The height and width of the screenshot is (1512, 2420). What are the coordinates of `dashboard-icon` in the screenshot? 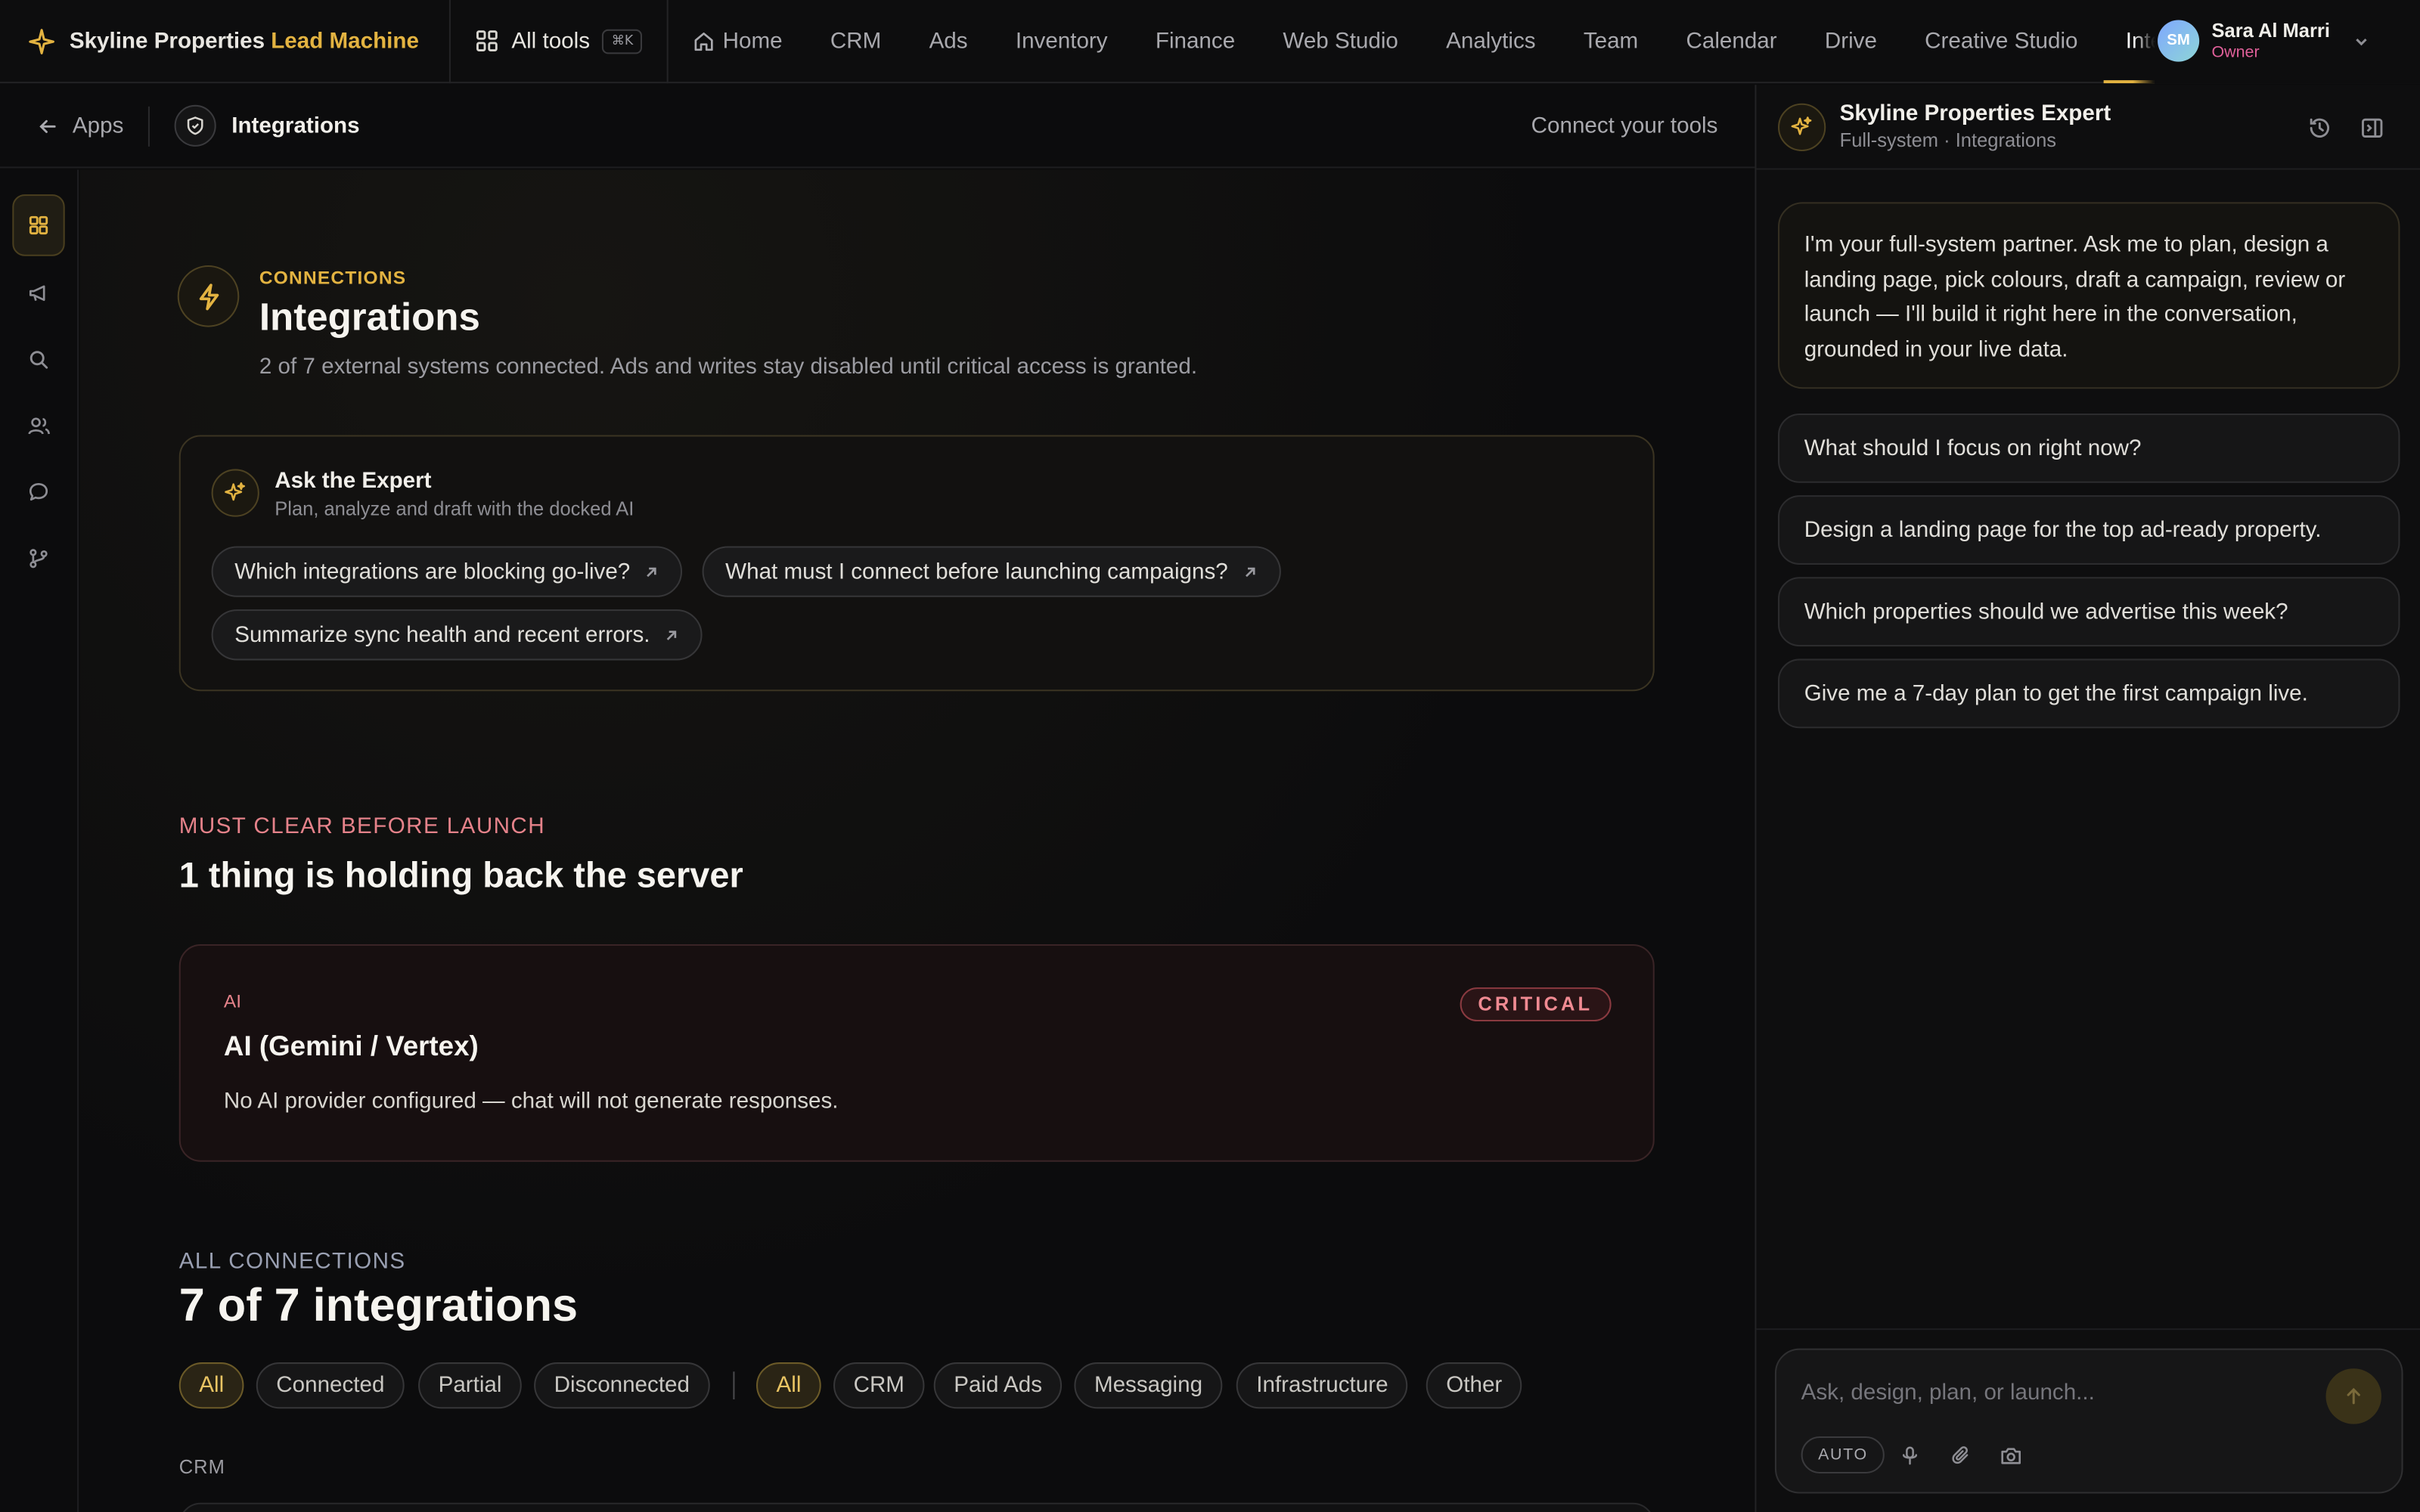 It's located at (38, 225).